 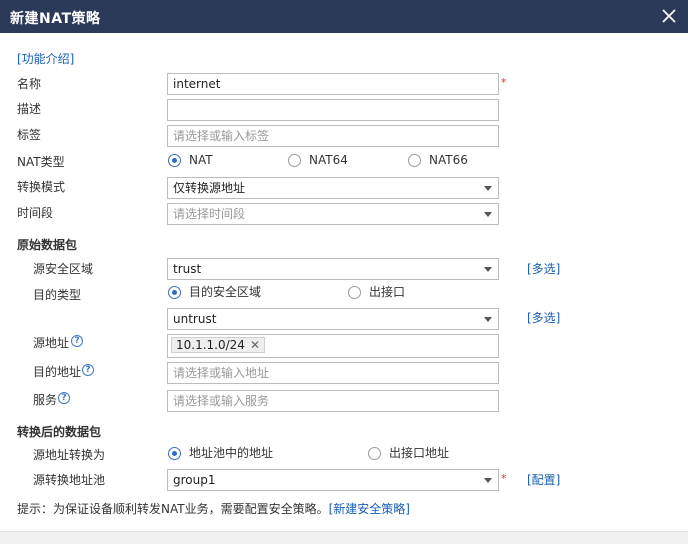 What do you see at coordinates (419, 453) in the screenshot?
I see `source-translate-option-label: 出接口地址` at bounding box center [419, 453].